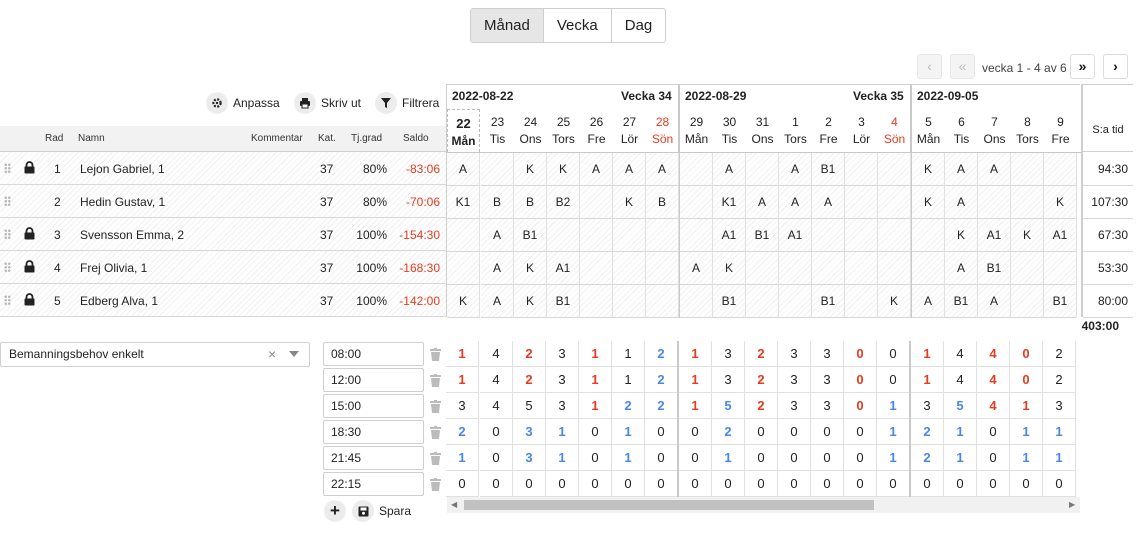 The width and height of the screenshot is (1141, 534). What do you see at coordinates (563, 202) in the screenshot?
I see `shift-cell: B2` at bounding box center [563, 202].